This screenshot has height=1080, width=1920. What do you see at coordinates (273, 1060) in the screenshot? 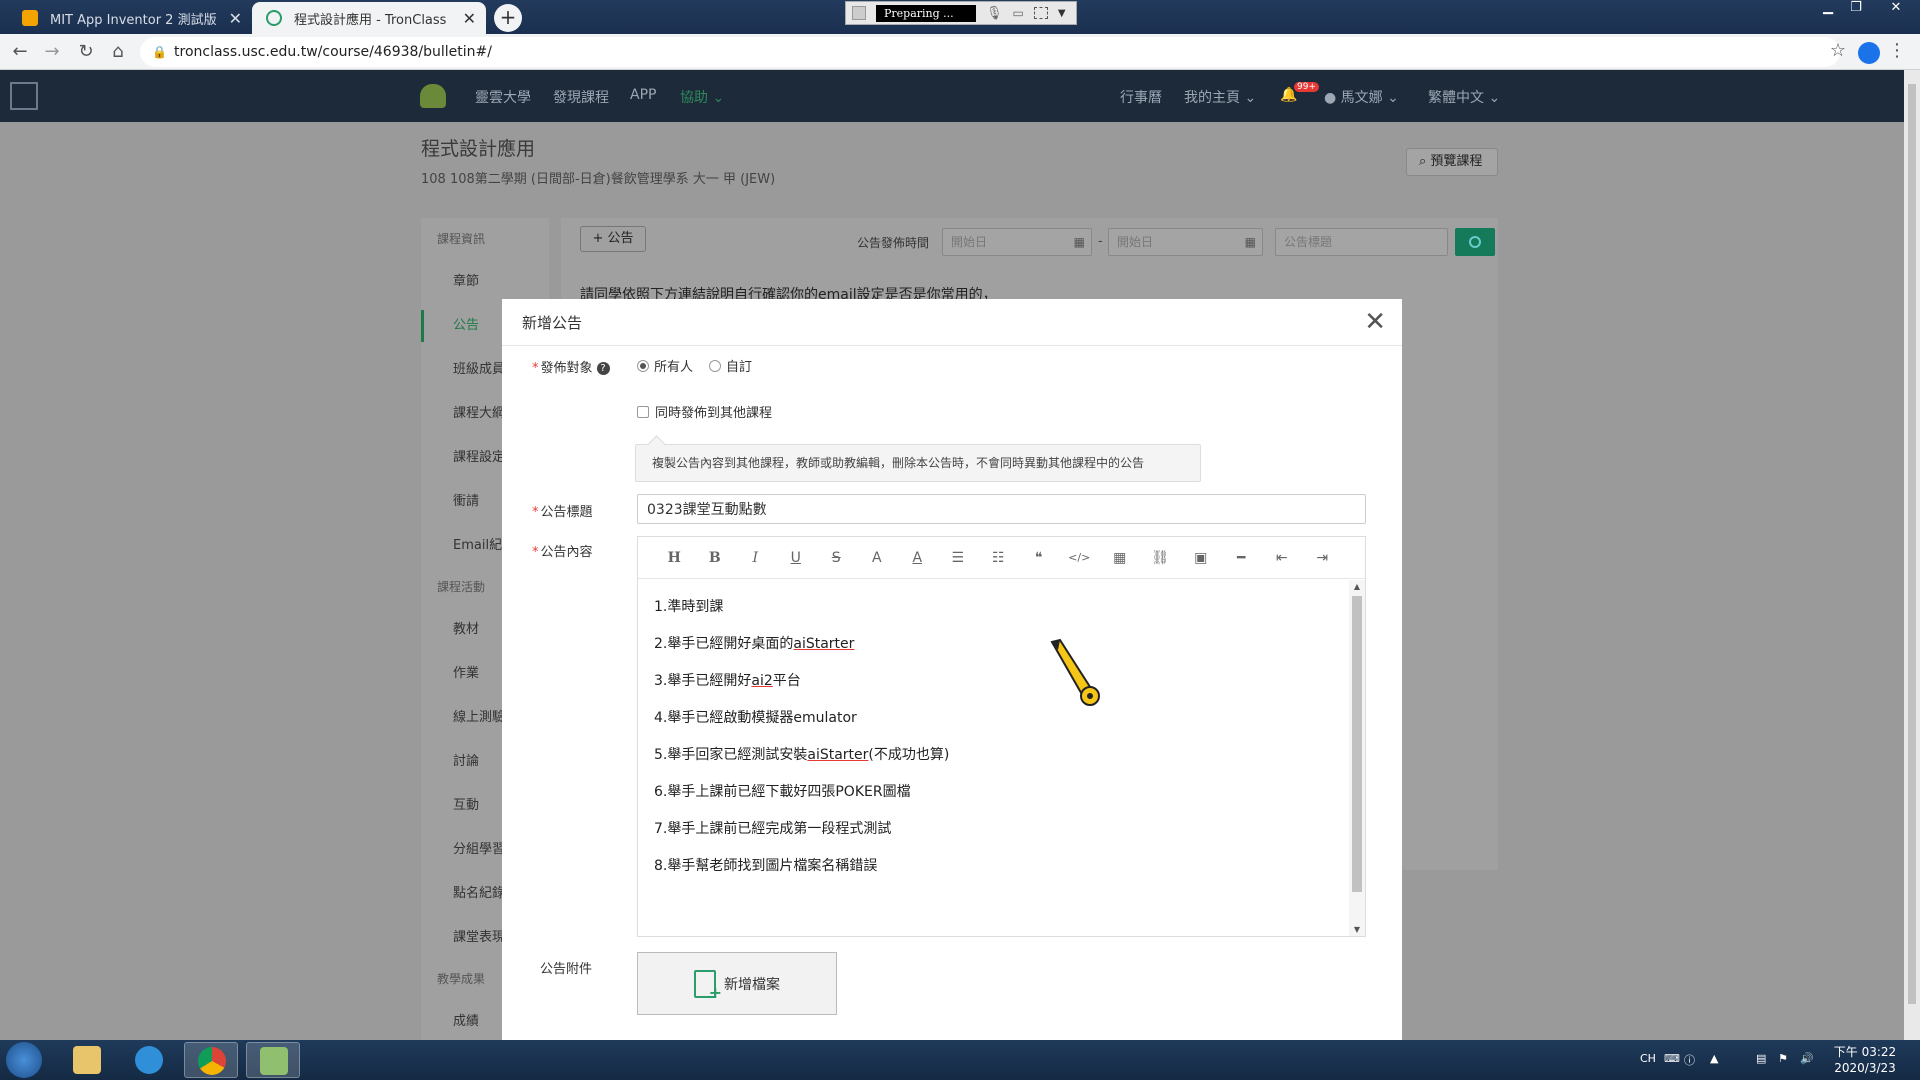
I see `screen-recorder-taskbar` at bounding box center [273, 1060].